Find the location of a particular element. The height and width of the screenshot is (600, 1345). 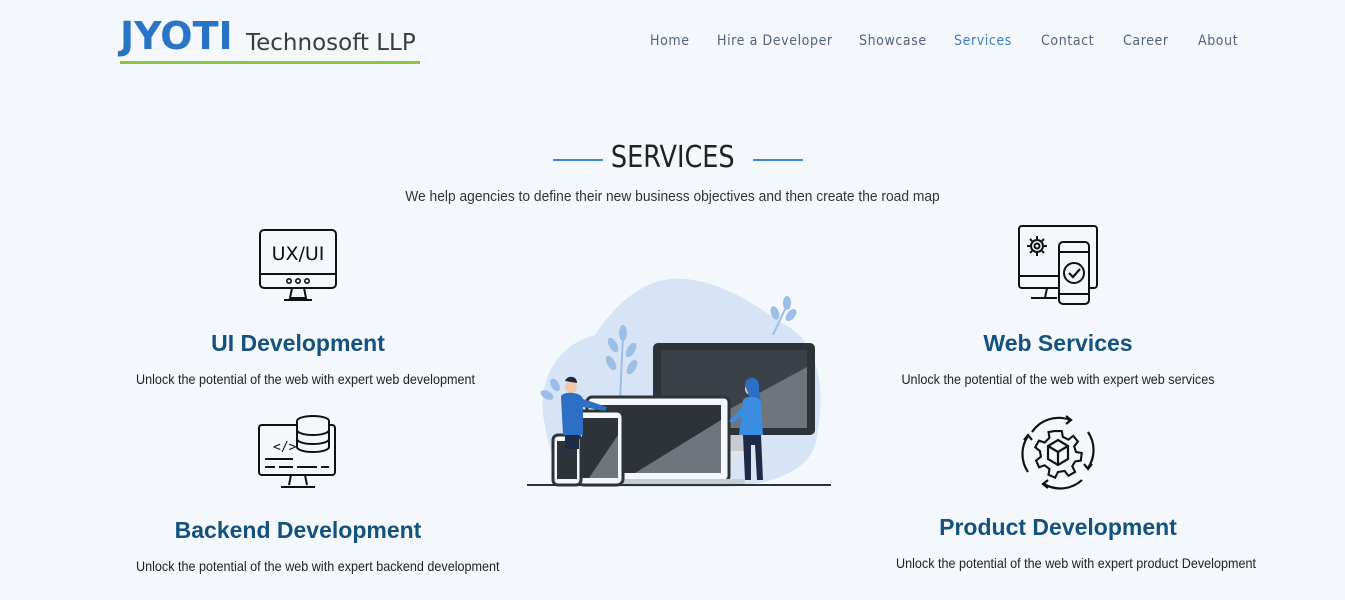

section-heading: SERVICES is located at coordinates (672, 157).